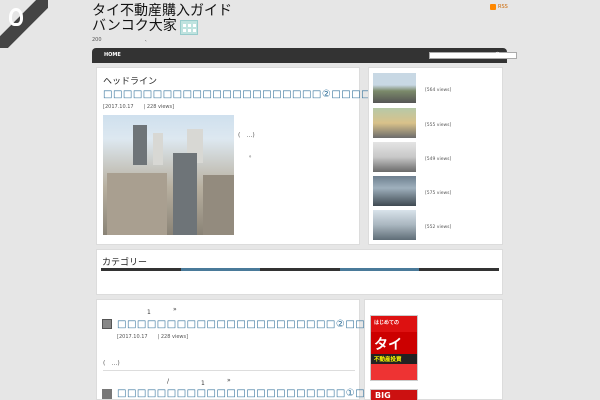 Image resolution: width=600 pixels, height=400 pixels. Describe the element at coordinates (162, 11) in the screenshot. I see `site-title-line1: タイ不動産購入ガイド` at that location.